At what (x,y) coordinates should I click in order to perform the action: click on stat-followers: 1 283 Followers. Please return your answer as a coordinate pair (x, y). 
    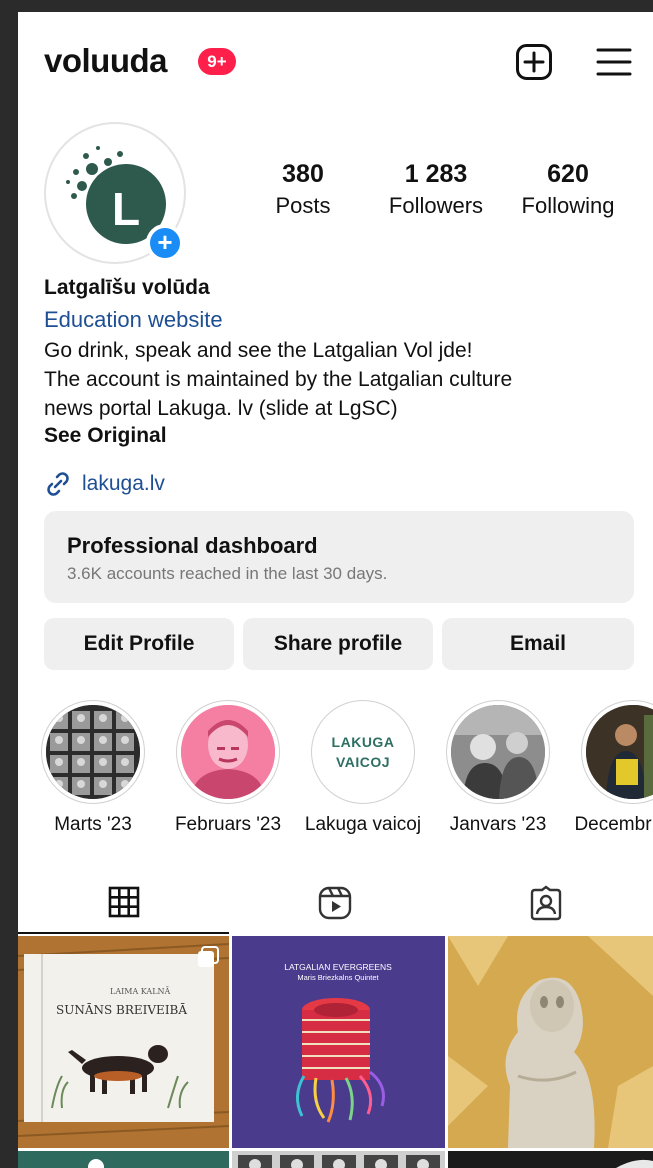
    Looking at the image, I should click on (436, 189).